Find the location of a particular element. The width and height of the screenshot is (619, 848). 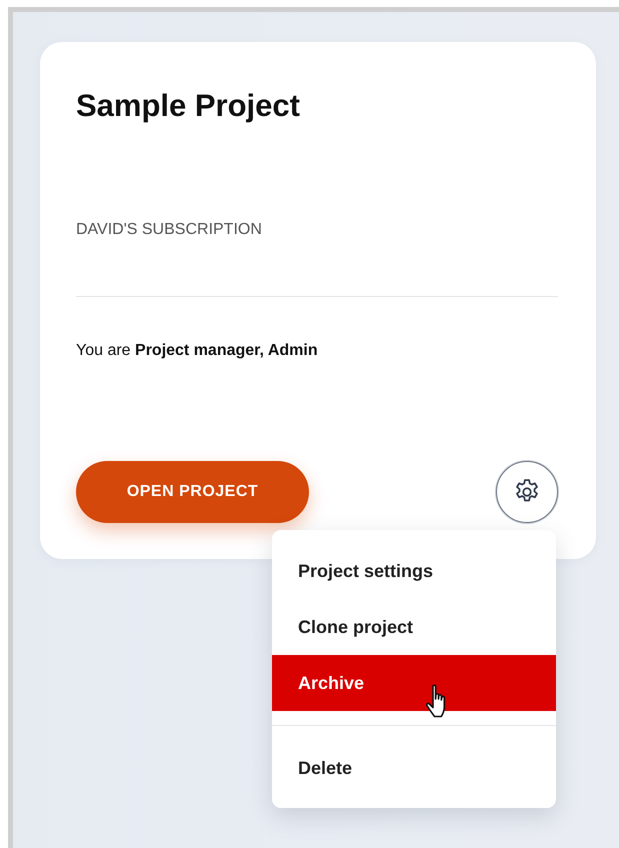

open-project-button: OPEN PROJECT is located at coordinates (192, 492).